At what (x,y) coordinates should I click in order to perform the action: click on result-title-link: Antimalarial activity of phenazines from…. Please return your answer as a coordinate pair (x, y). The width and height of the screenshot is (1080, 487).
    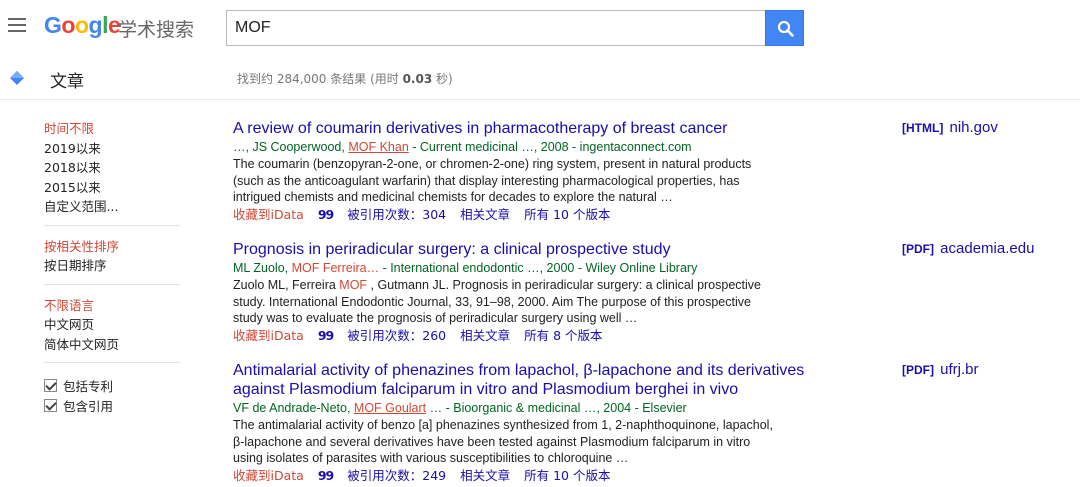
    Looking at the image, I should click on (533, 380).